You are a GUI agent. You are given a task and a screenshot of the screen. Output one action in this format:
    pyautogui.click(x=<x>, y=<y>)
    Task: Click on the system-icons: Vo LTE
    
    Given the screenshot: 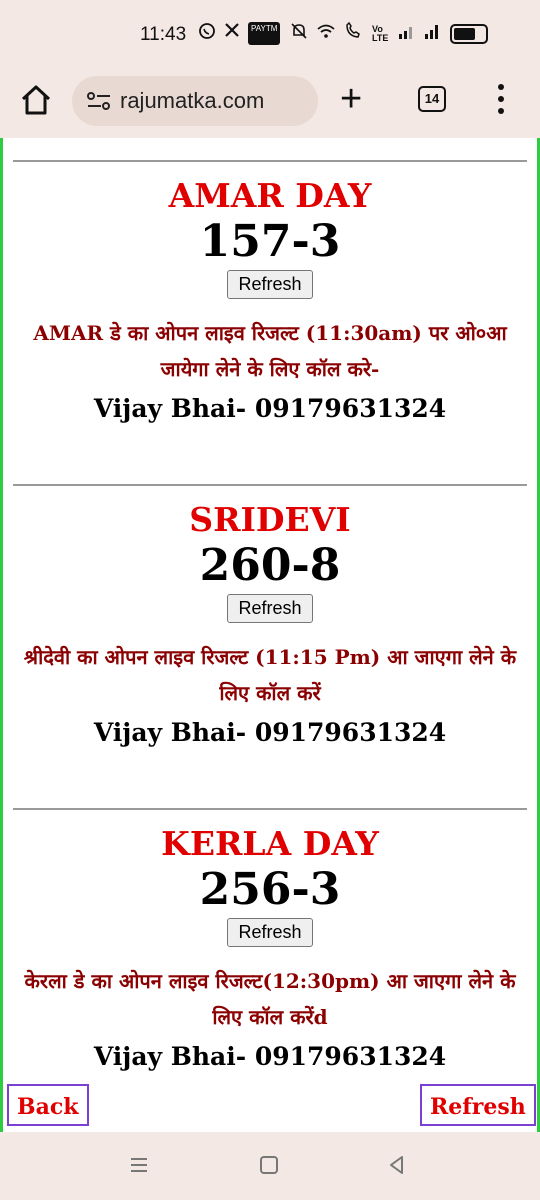 What is the action you would take?
    pyautogui.click(x=389, y=33)
    